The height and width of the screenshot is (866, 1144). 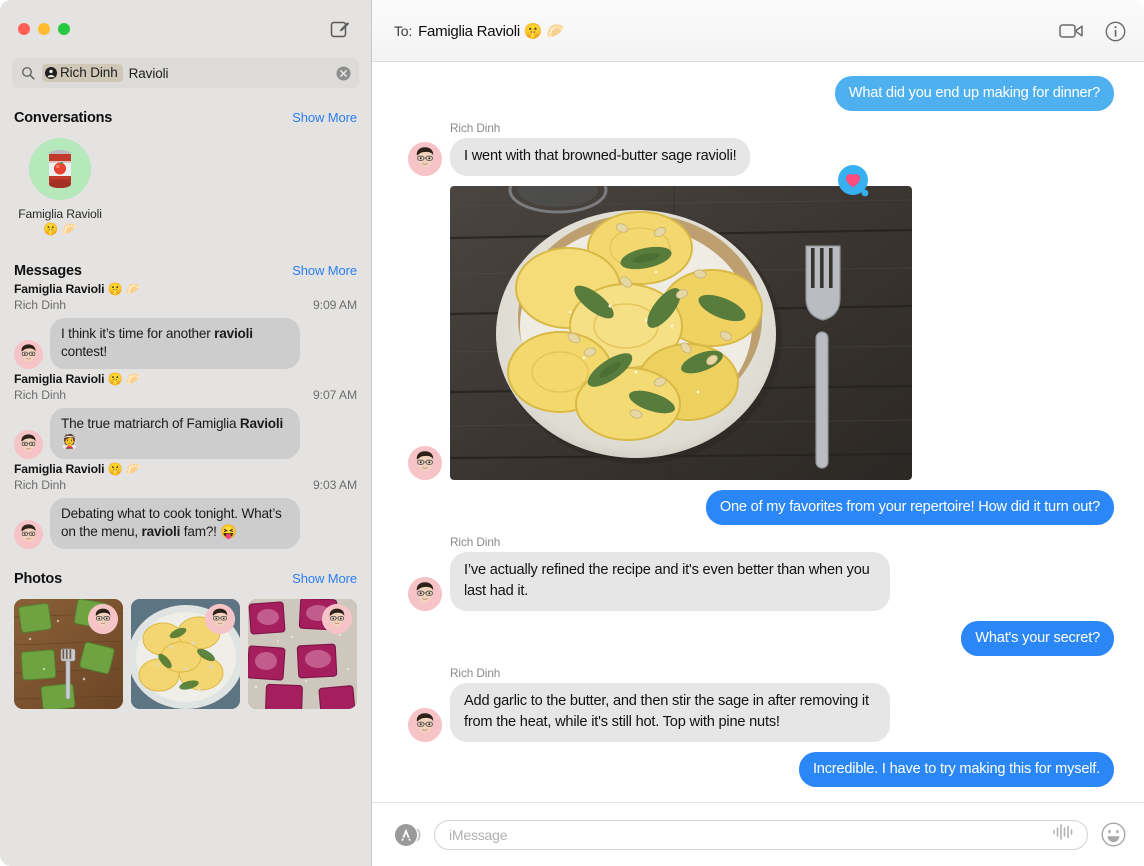 I want to click on photos-title: Photos, so click(x=38, y=579).